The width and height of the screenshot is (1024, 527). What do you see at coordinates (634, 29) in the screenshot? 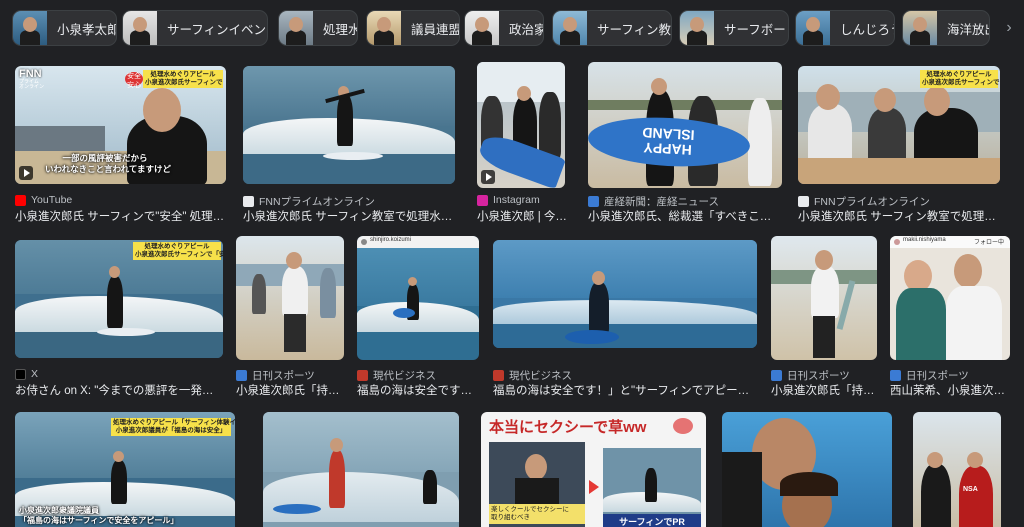
I see `chip-label: サーフィン教室` at bounding box center [634, 29].